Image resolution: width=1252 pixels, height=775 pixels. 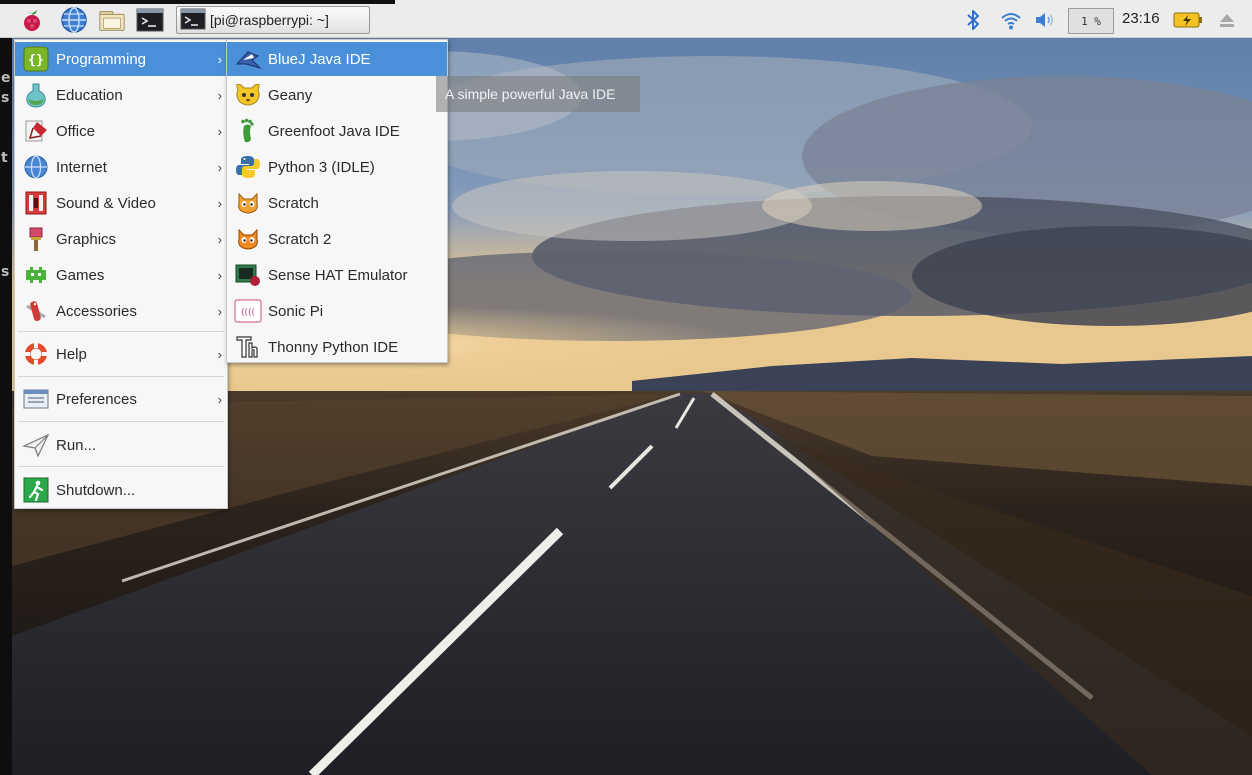 I want to click on internet-icon, so click(x=36, y=167).